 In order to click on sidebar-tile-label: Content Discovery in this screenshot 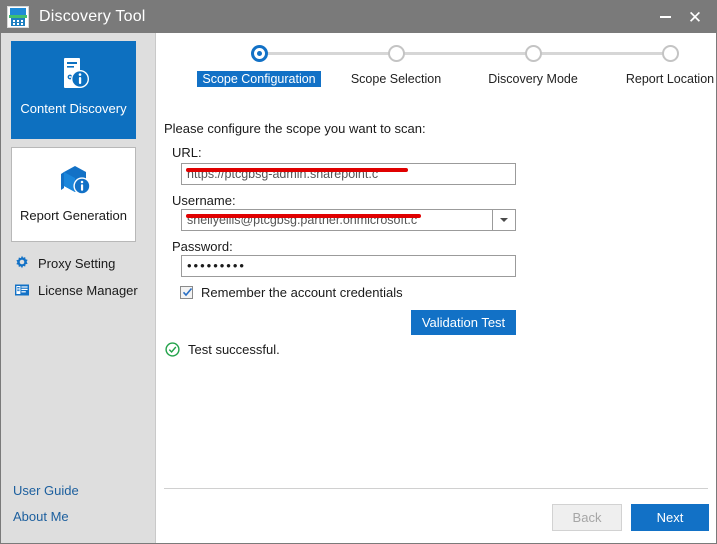, I will do `click(73, 108)`.